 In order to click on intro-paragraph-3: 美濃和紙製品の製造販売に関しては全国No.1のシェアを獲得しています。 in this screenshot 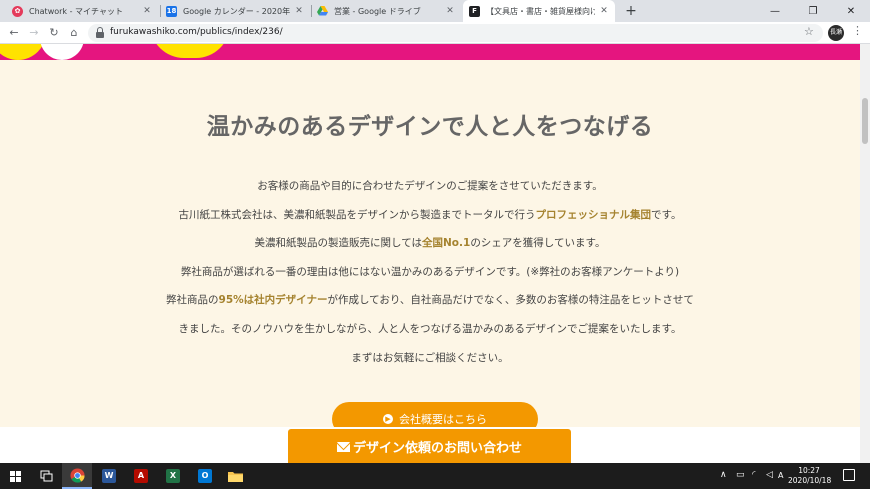, I will do `click(430, 243)`.